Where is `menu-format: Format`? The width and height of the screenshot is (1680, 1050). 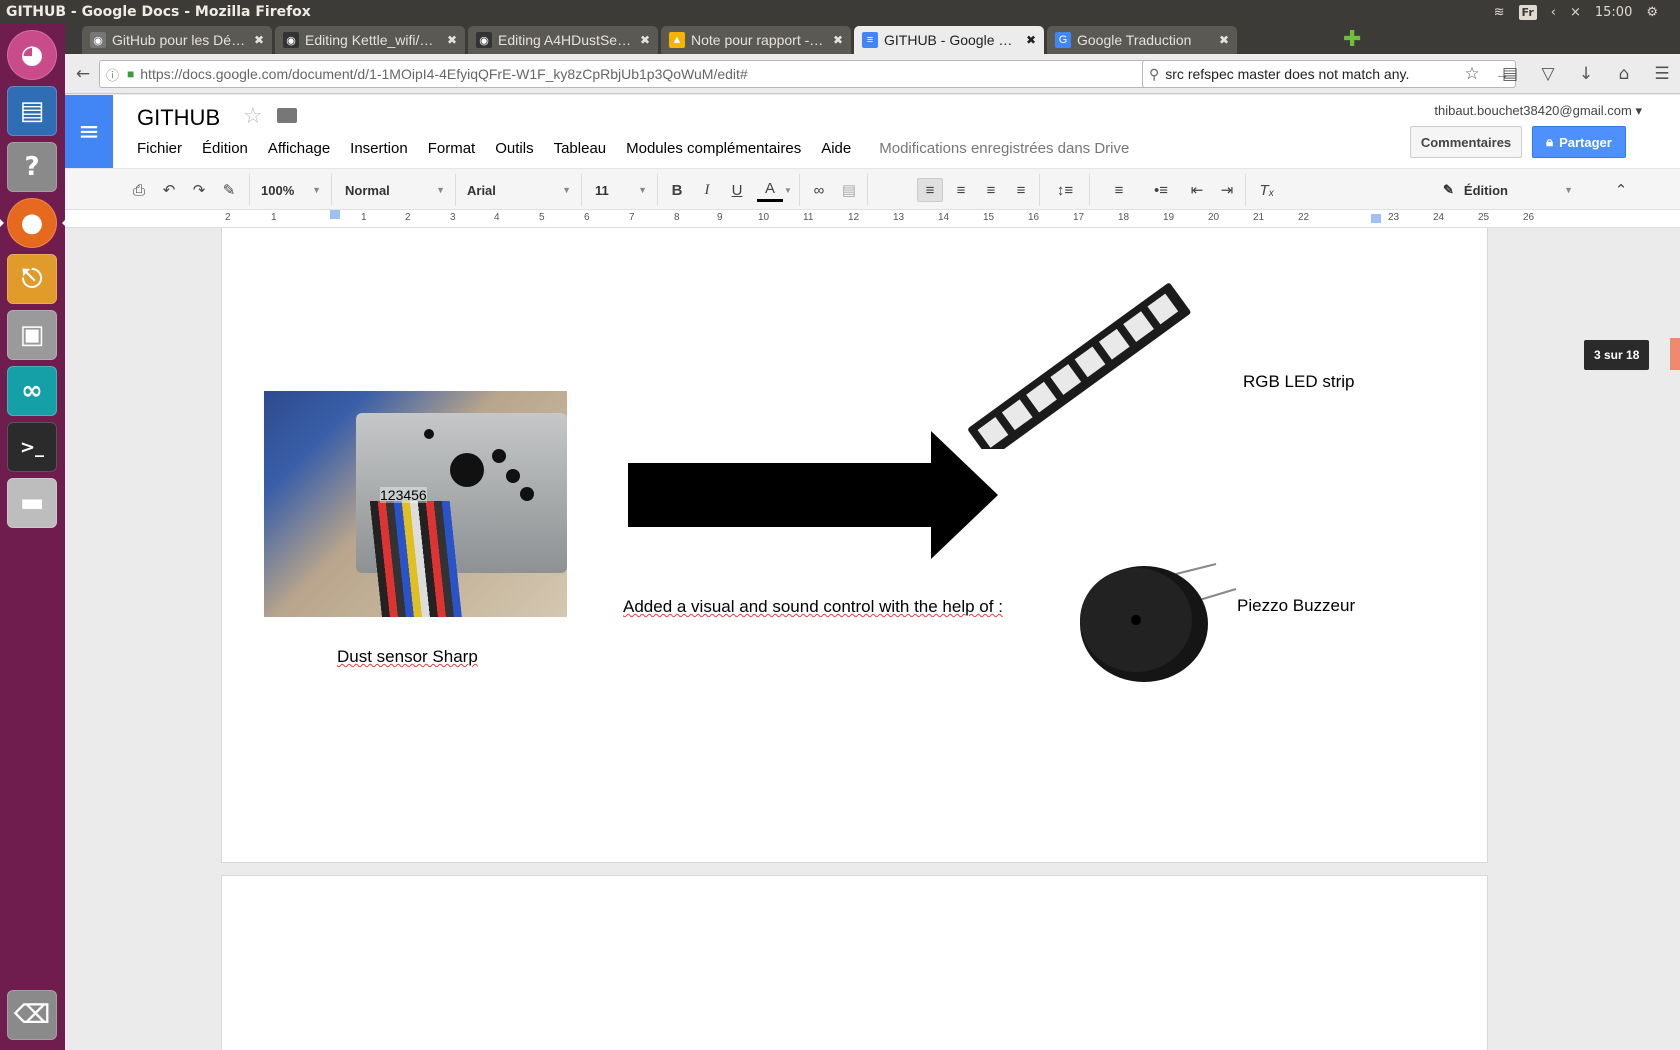 menu-format: Format is located at coordinates (452, 148).